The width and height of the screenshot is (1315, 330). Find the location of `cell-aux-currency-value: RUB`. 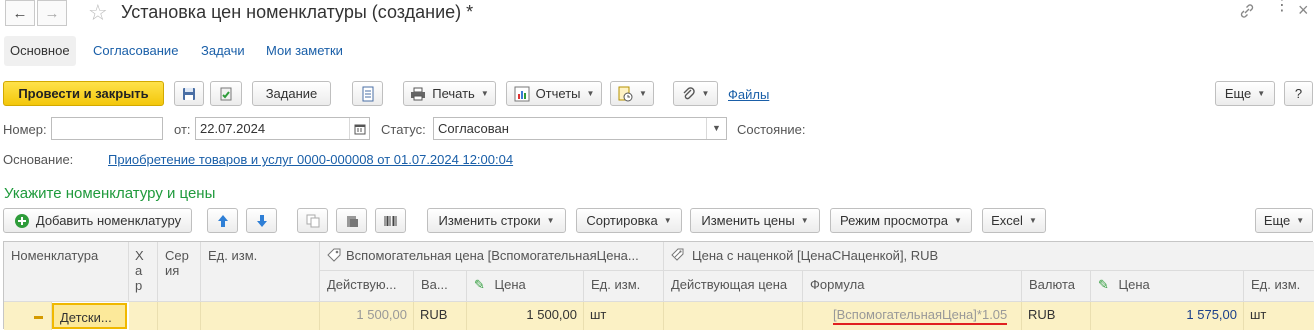

cell-aux-currency-value: RUB is located at coordinates (434, 314).